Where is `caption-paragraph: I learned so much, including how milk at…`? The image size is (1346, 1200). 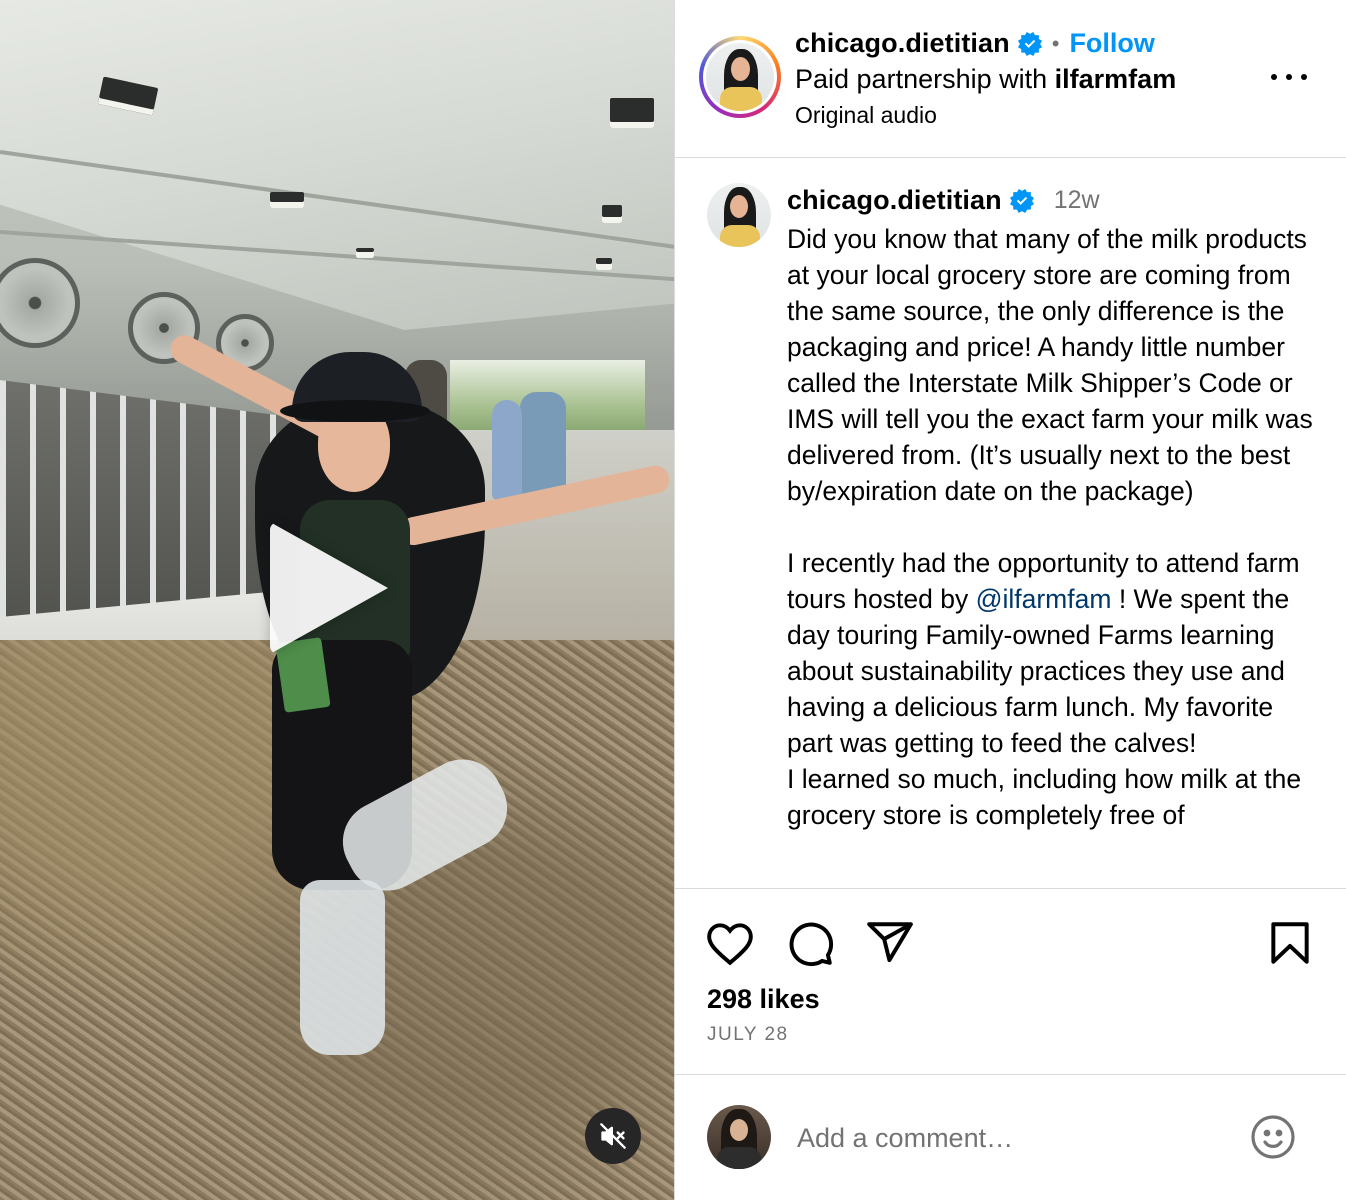
caption-paragraph: I learned so much, including how milk at… is located at coordinates (1044, 797).